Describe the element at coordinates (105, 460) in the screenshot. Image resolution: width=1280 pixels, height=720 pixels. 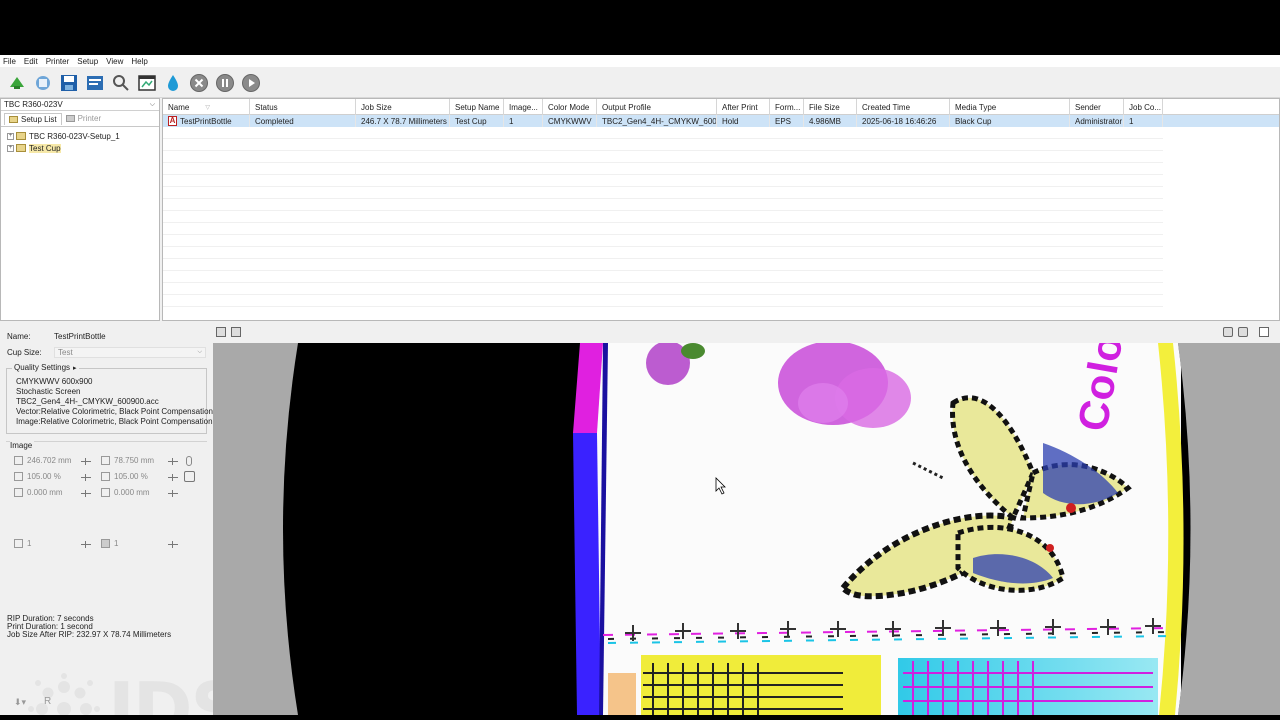
I see `height-icon` at that location.